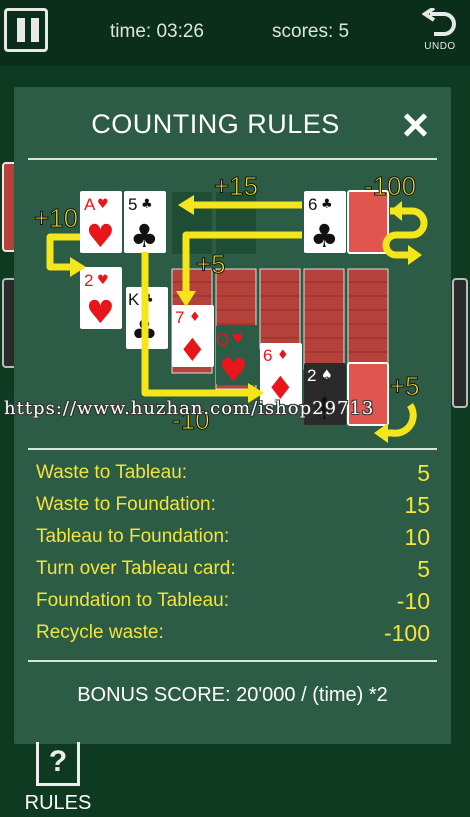 The width and height of the screenshot is (470, 817). I want to click on rules-icon: ?, so click(58, 764).